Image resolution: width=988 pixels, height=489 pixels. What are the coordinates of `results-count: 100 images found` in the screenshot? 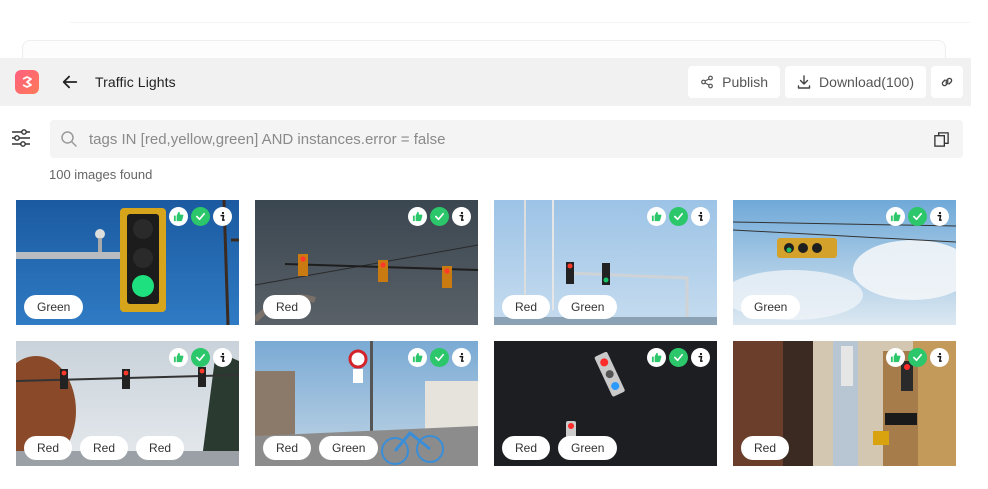 It's located at (101, 174).